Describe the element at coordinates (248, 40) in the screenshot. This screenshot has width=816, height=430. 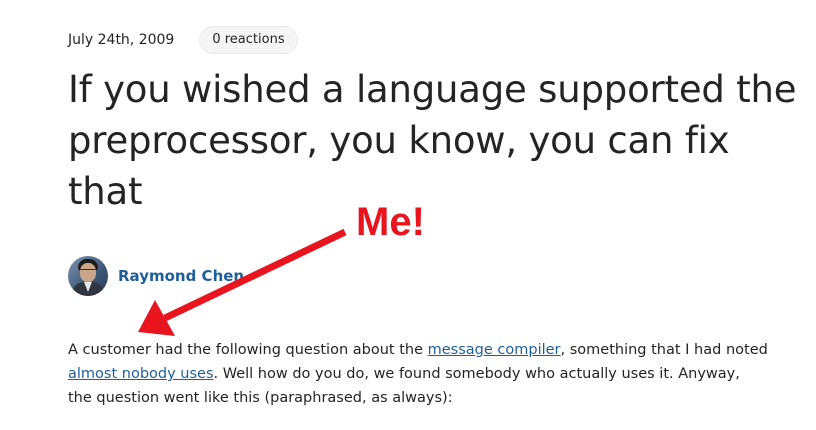
I see `reactions-button: 0 reactions` at that location.